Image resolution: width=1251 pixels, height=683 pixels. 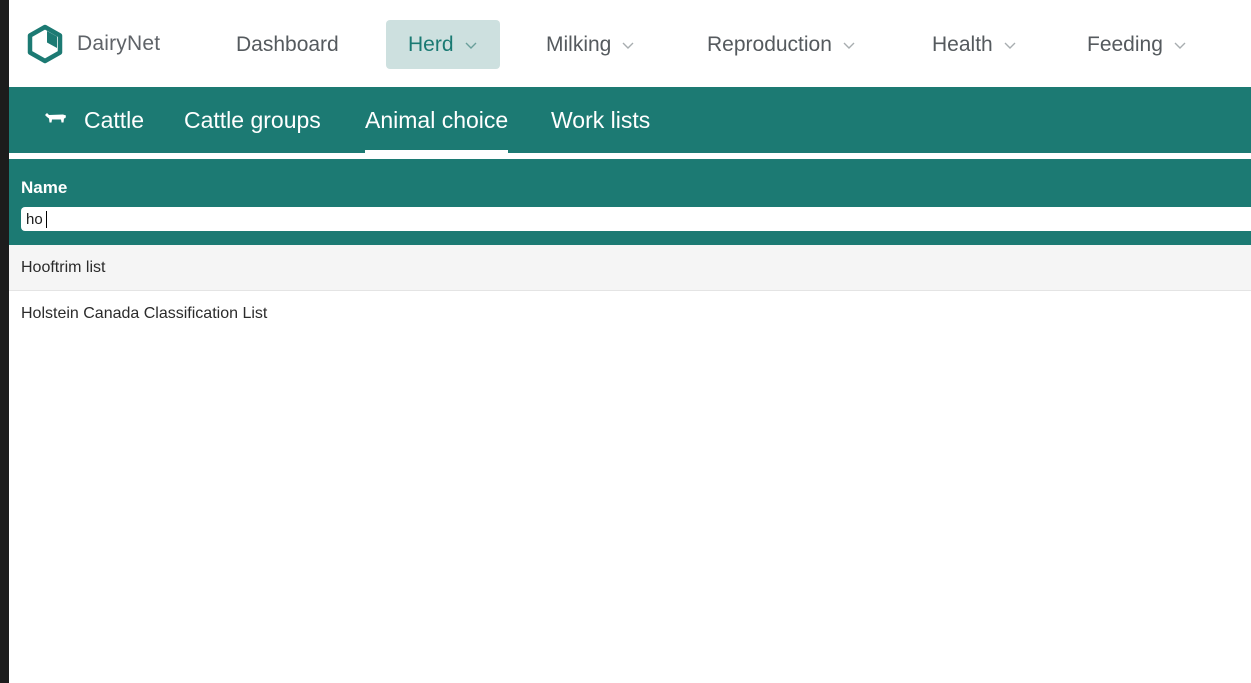 What do you see at coordinates (431, 44) in the screenshot?
I see `nav-herd-label: Herd` at bounding box center [431, 44].